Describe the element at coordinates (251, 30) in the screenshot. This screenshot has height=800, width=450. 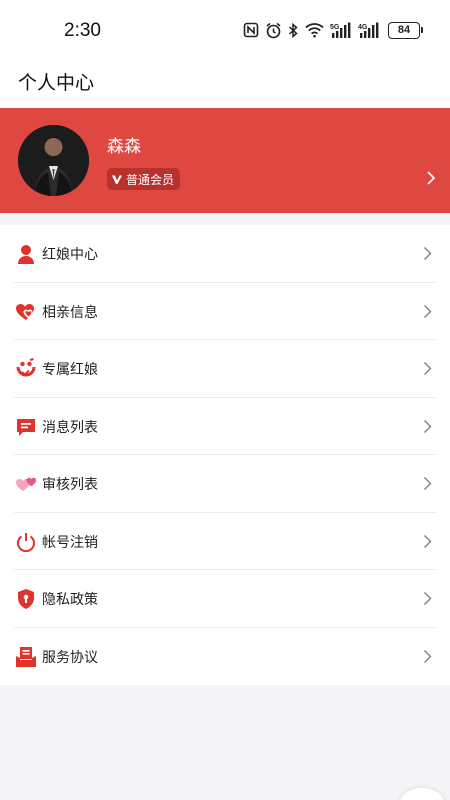
I see `nfc-icon` at that location.